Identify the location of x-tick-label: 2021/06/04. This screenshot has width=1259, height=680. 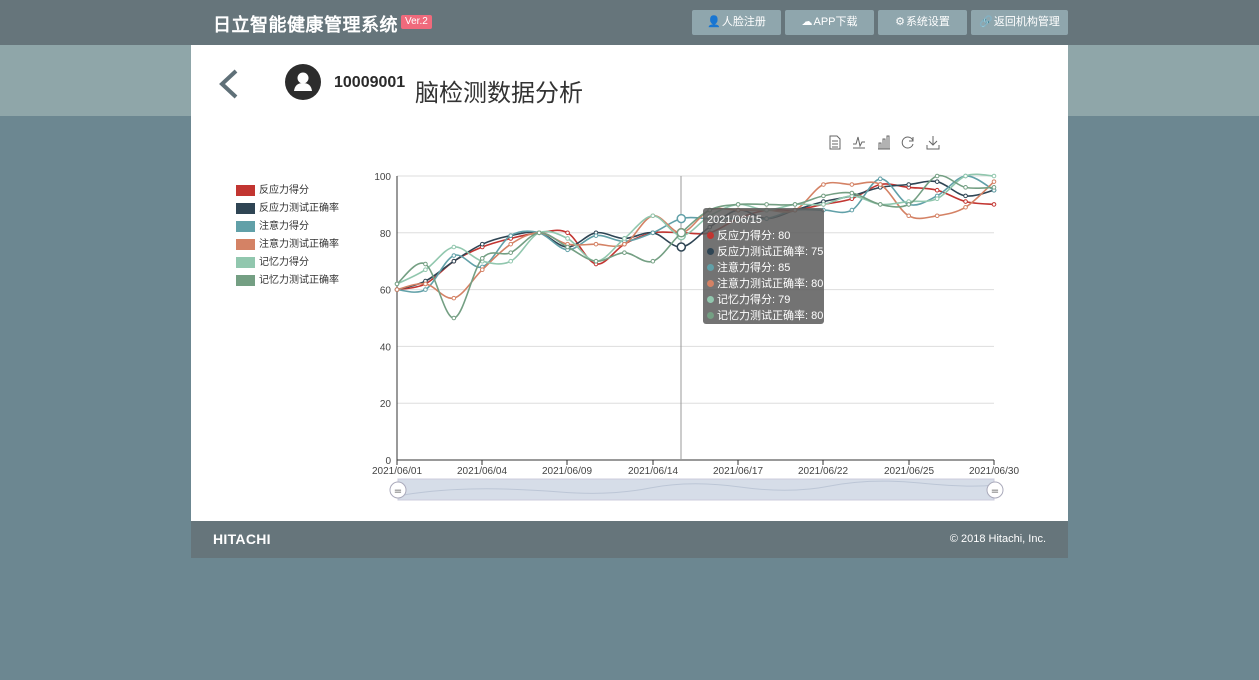
(482, 471).